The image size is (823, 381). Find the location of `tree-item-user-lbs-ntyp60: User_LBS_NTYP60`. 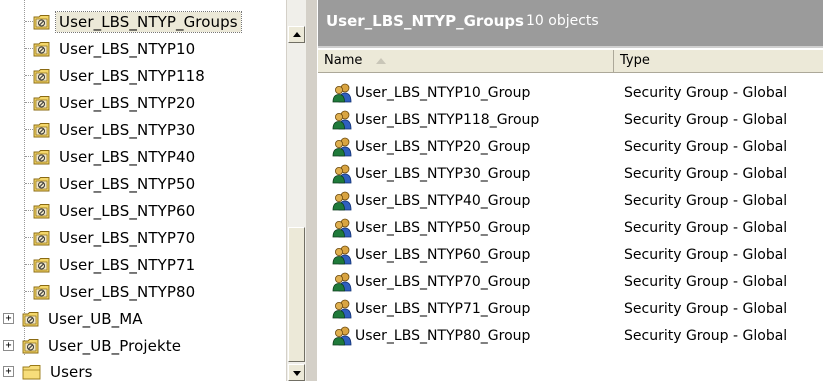

tree-item-user-lbs-ntyp60: User_LBS_NTYP60 is located at coordinates (115, 210).